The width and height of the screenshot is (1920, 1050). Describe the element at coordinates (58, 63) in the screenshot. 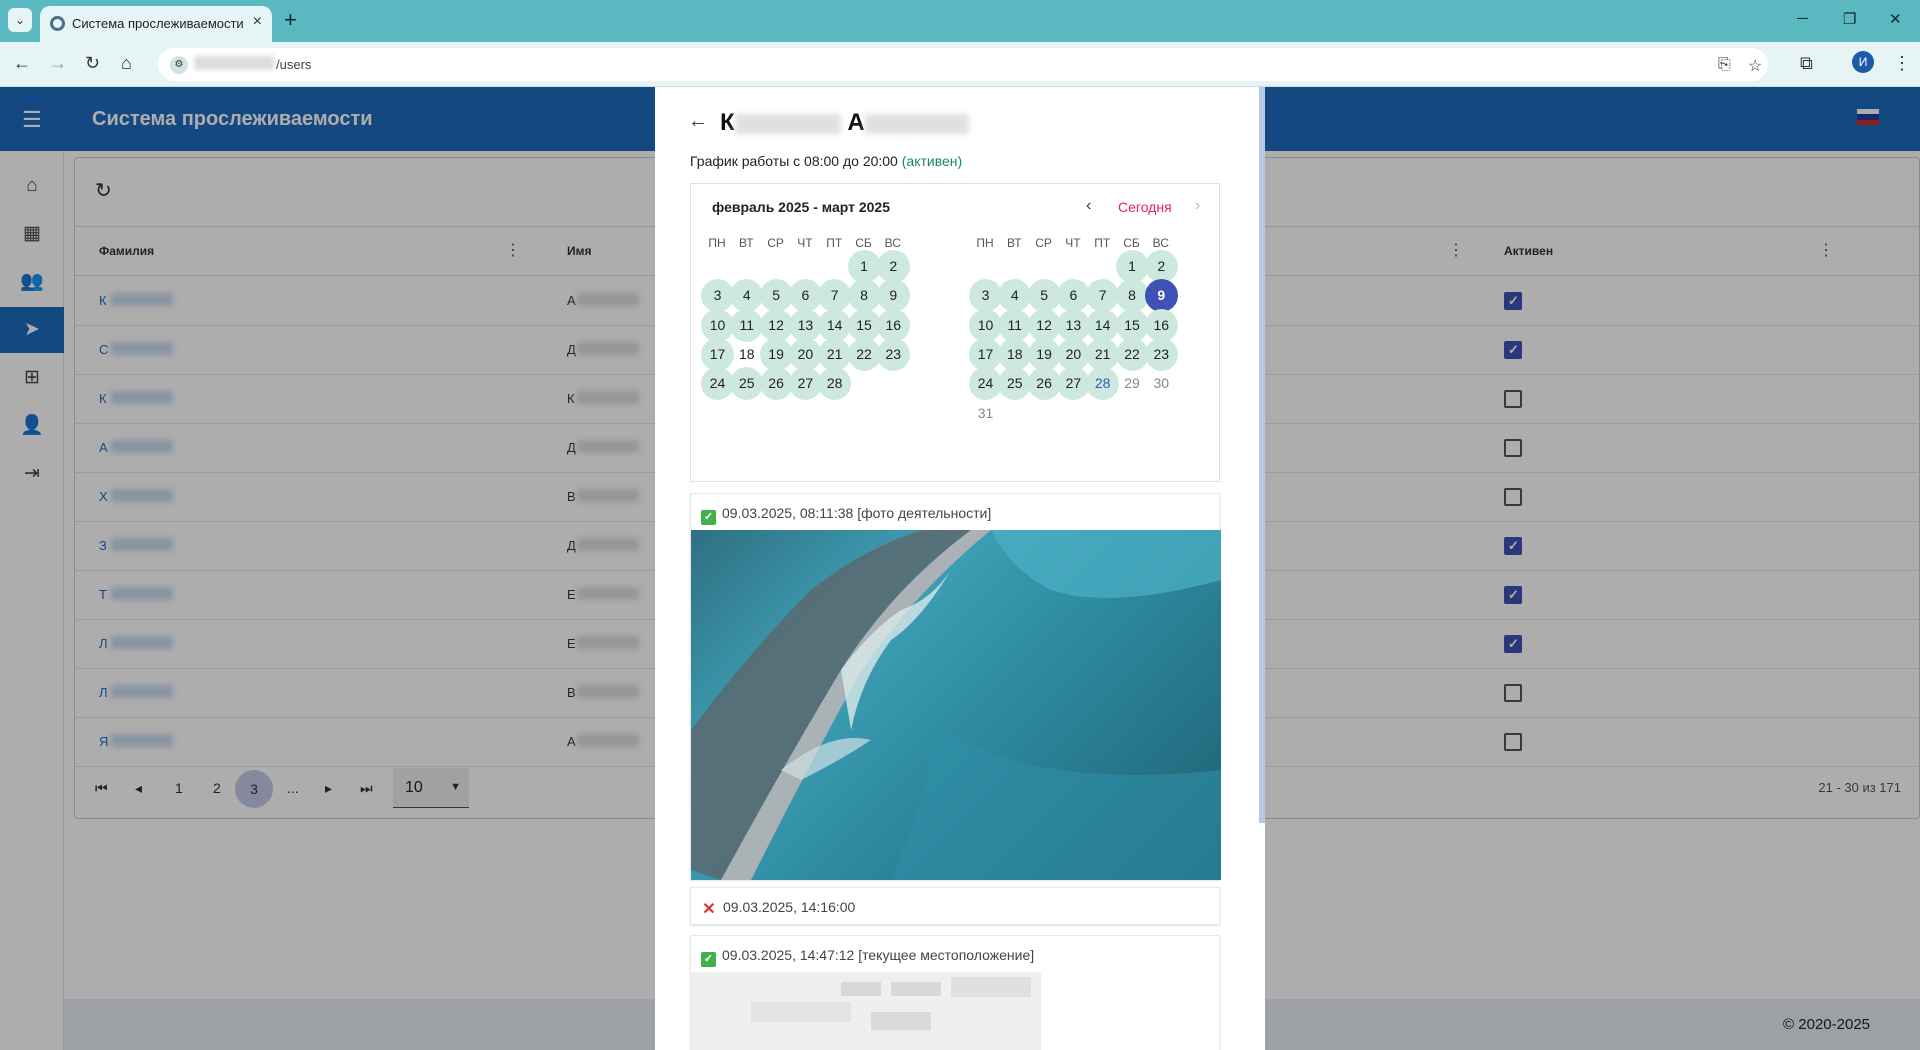

I see `forward-icon: →` at that location.